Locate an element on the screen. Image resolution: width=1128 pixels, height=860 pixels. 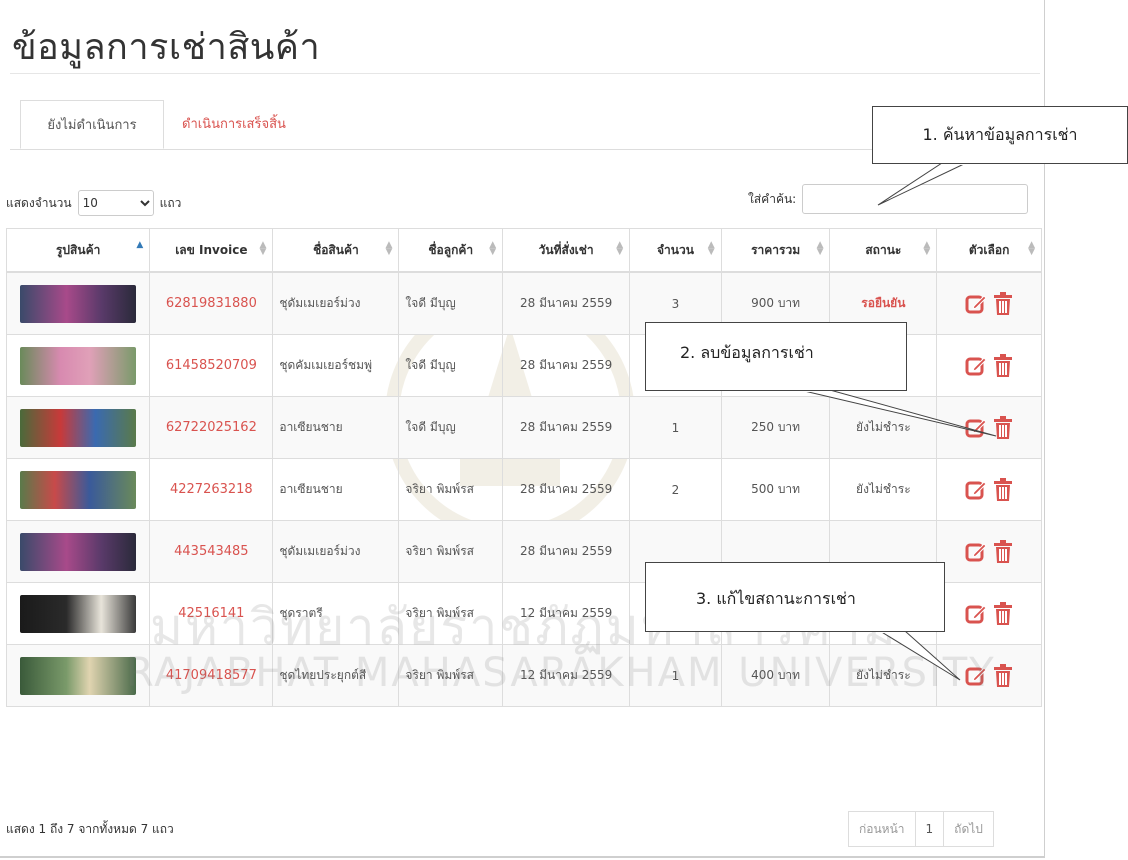
page-length-select: 10 is located at coordinates (115, 203).